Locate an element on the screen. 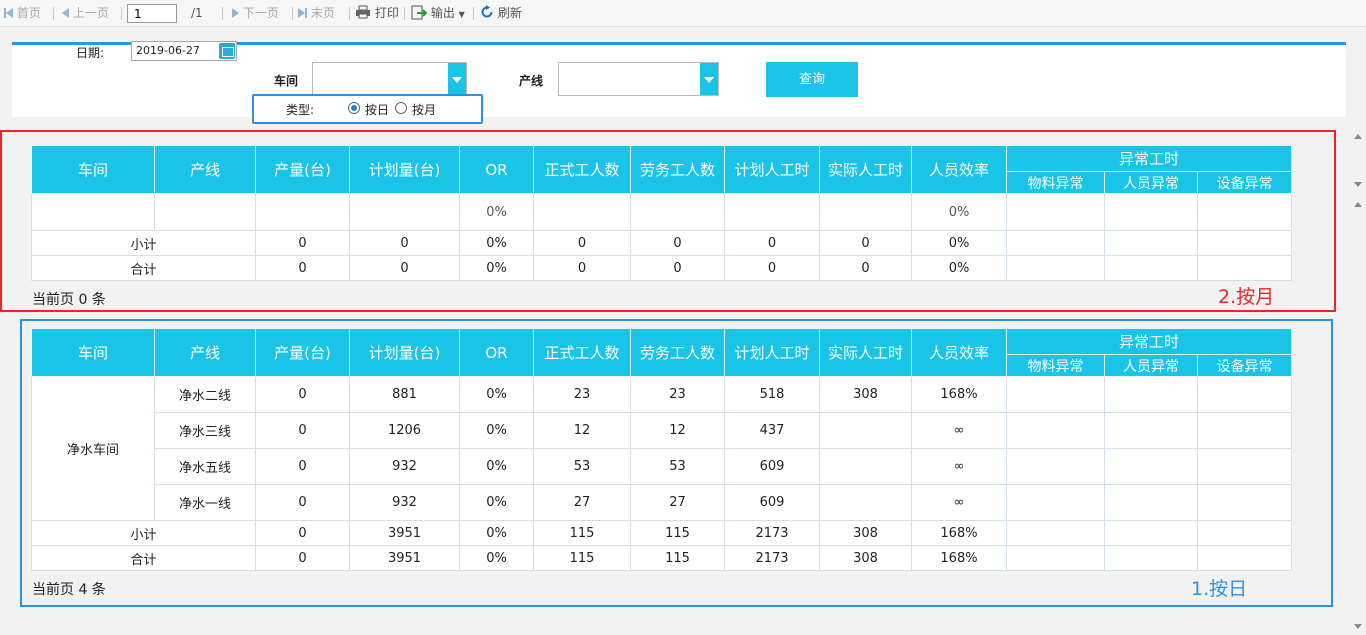 This screenshot has height=635, width=1366. cell: 2173 is located at coordinates (772, 558).